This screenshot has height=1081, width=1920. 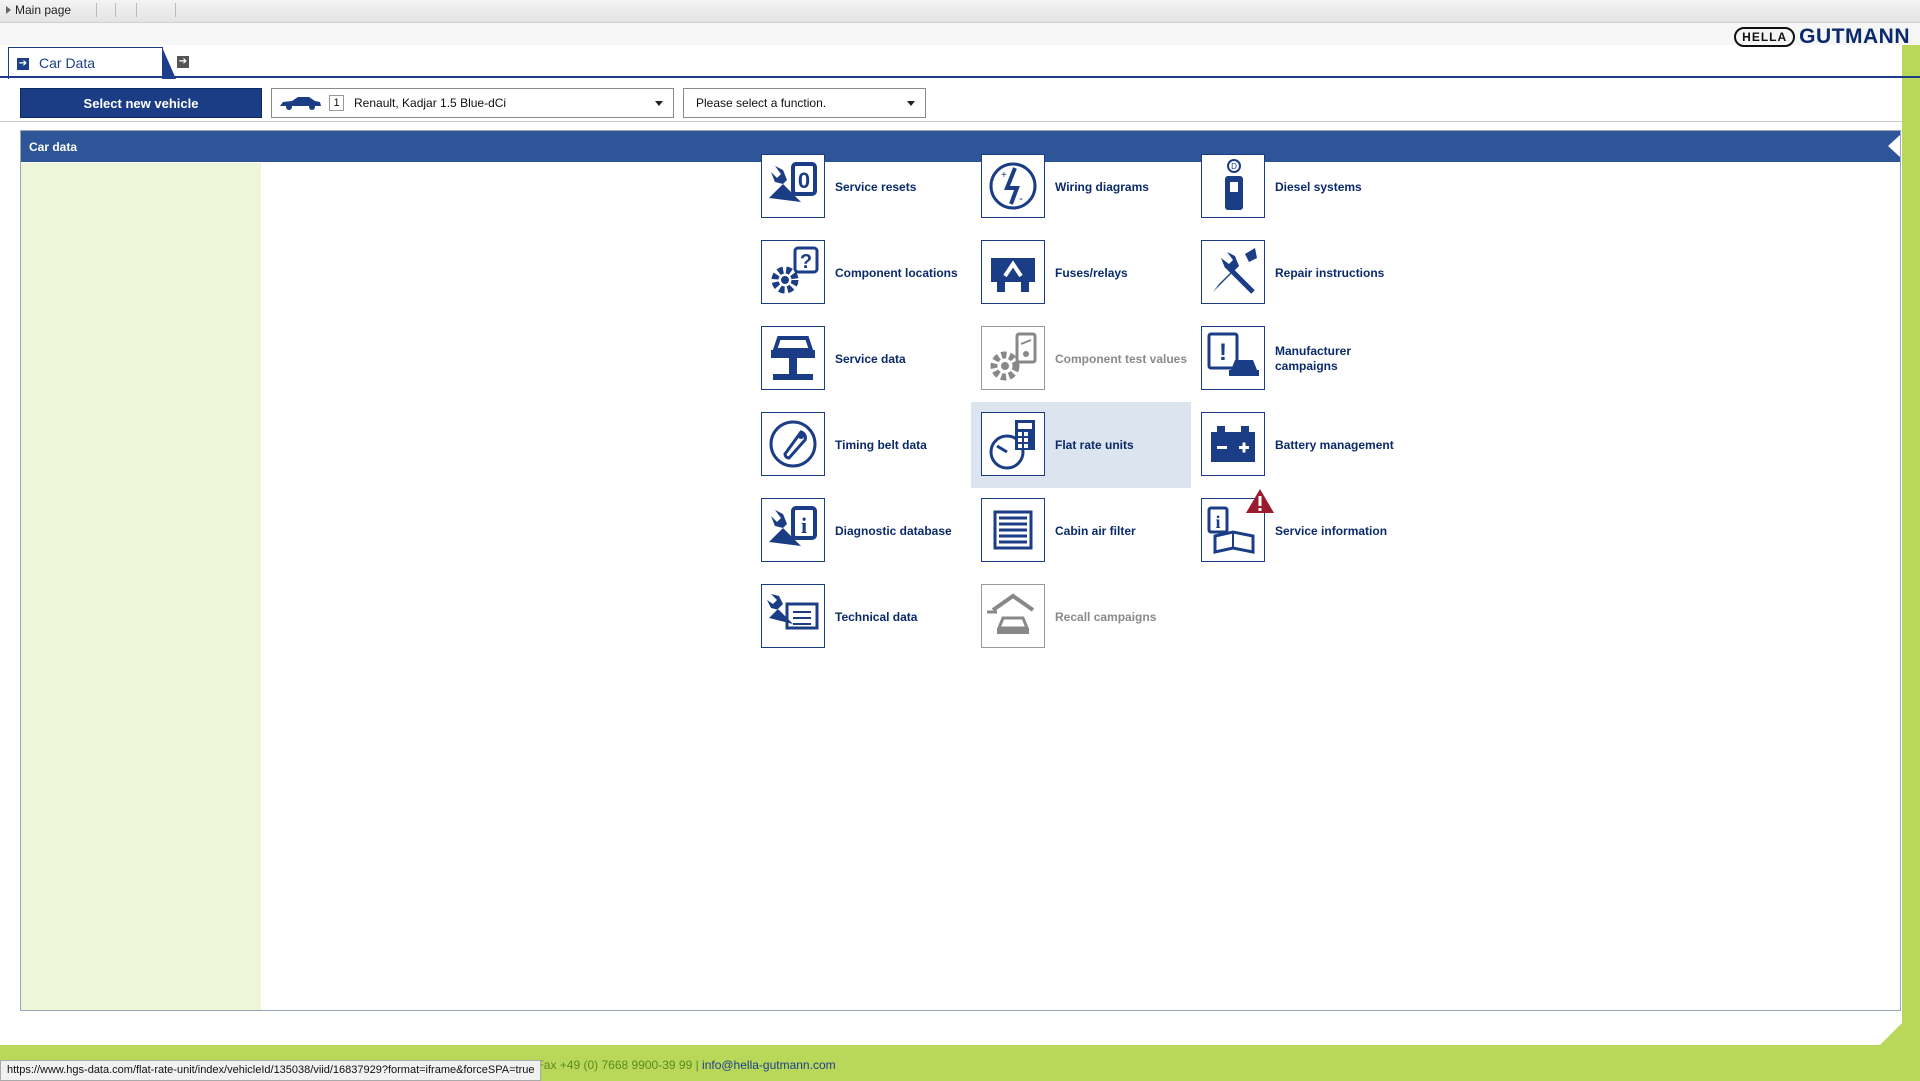 I want to click on garage-car-icon, so click(x=1013, y=616).